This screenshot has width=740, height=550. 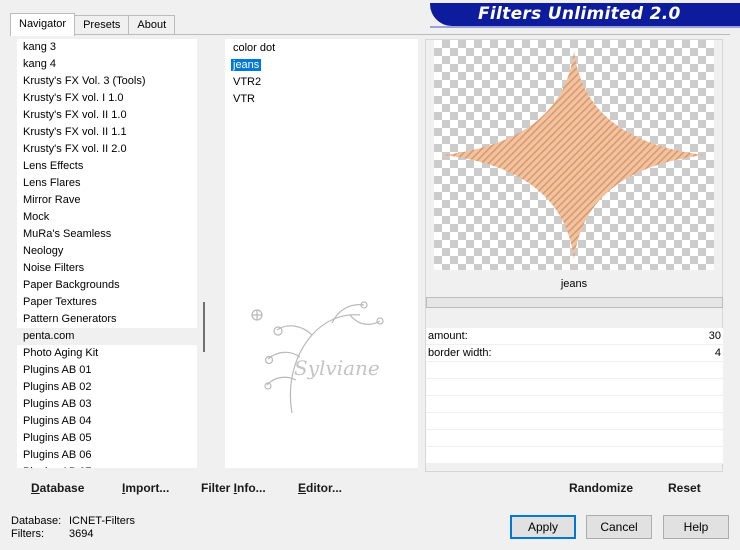 What do you see at coordinates (254, 48) in the screenshot?
I see `filter-item-label: color dot` at bounding box center [254, 48].